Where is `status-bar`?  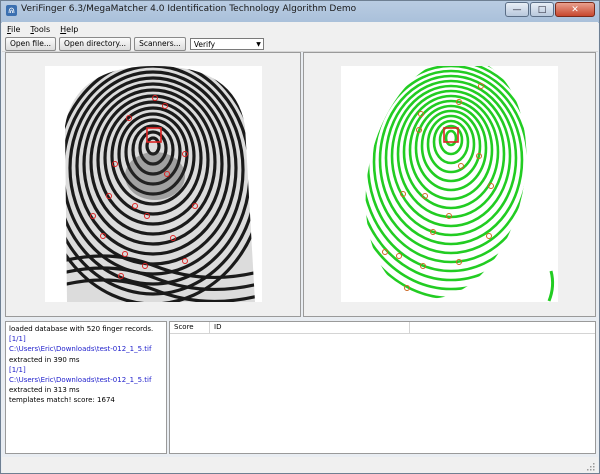
status-bar is located at coordinates (300, 465).